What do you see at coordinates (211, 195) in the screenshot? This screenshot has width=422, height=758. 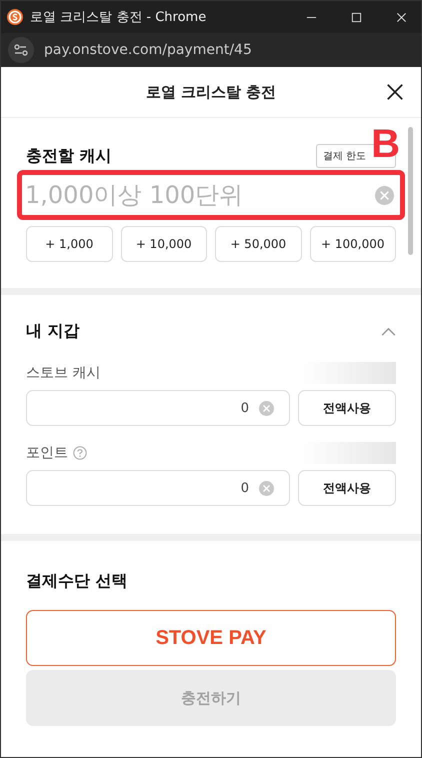 I see `amount-field: 1,000이상 100단위` at bounding box center [211, 195].